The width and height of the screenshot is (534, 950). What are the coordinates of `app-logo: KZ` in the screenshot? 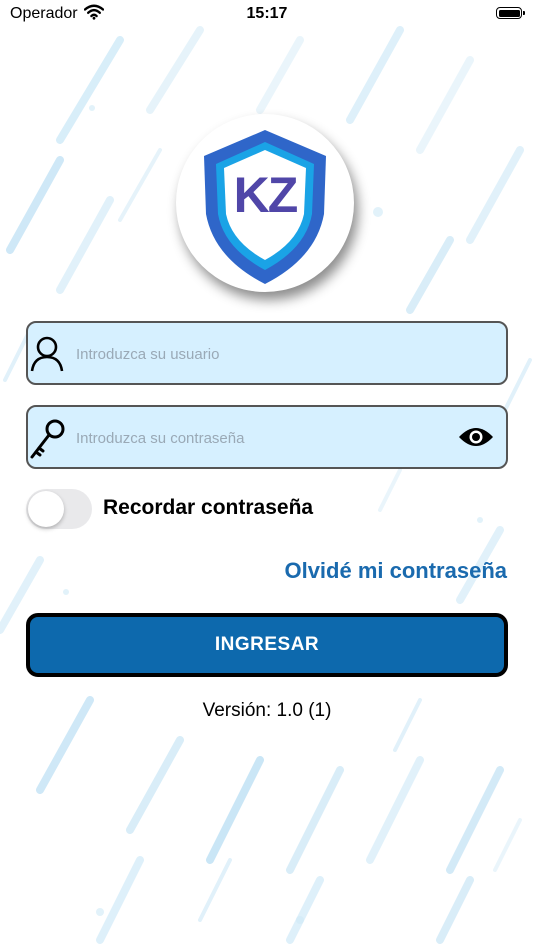 It's located at (265, 203).